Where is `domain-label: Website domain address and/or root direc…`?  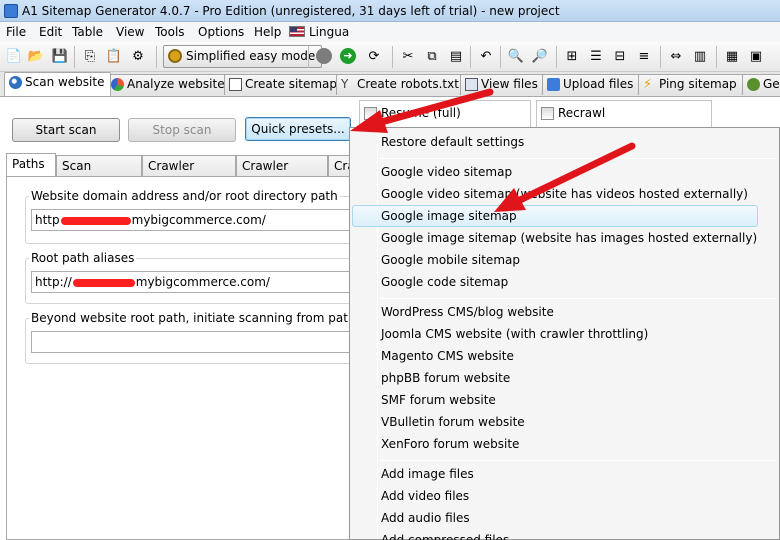 domain-label: Website domain address and/or root direc… is located at coordinates (184, 196).